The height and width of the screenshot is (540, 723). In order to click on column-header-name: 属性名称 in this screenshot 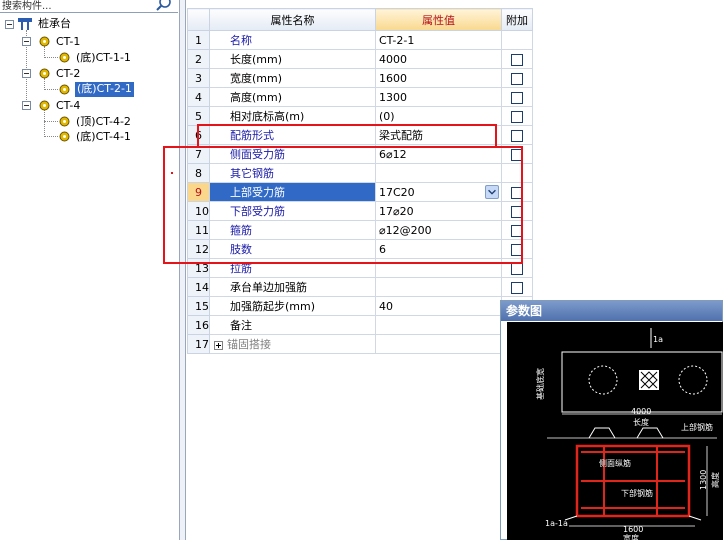, I will do `click(292, 19)`.